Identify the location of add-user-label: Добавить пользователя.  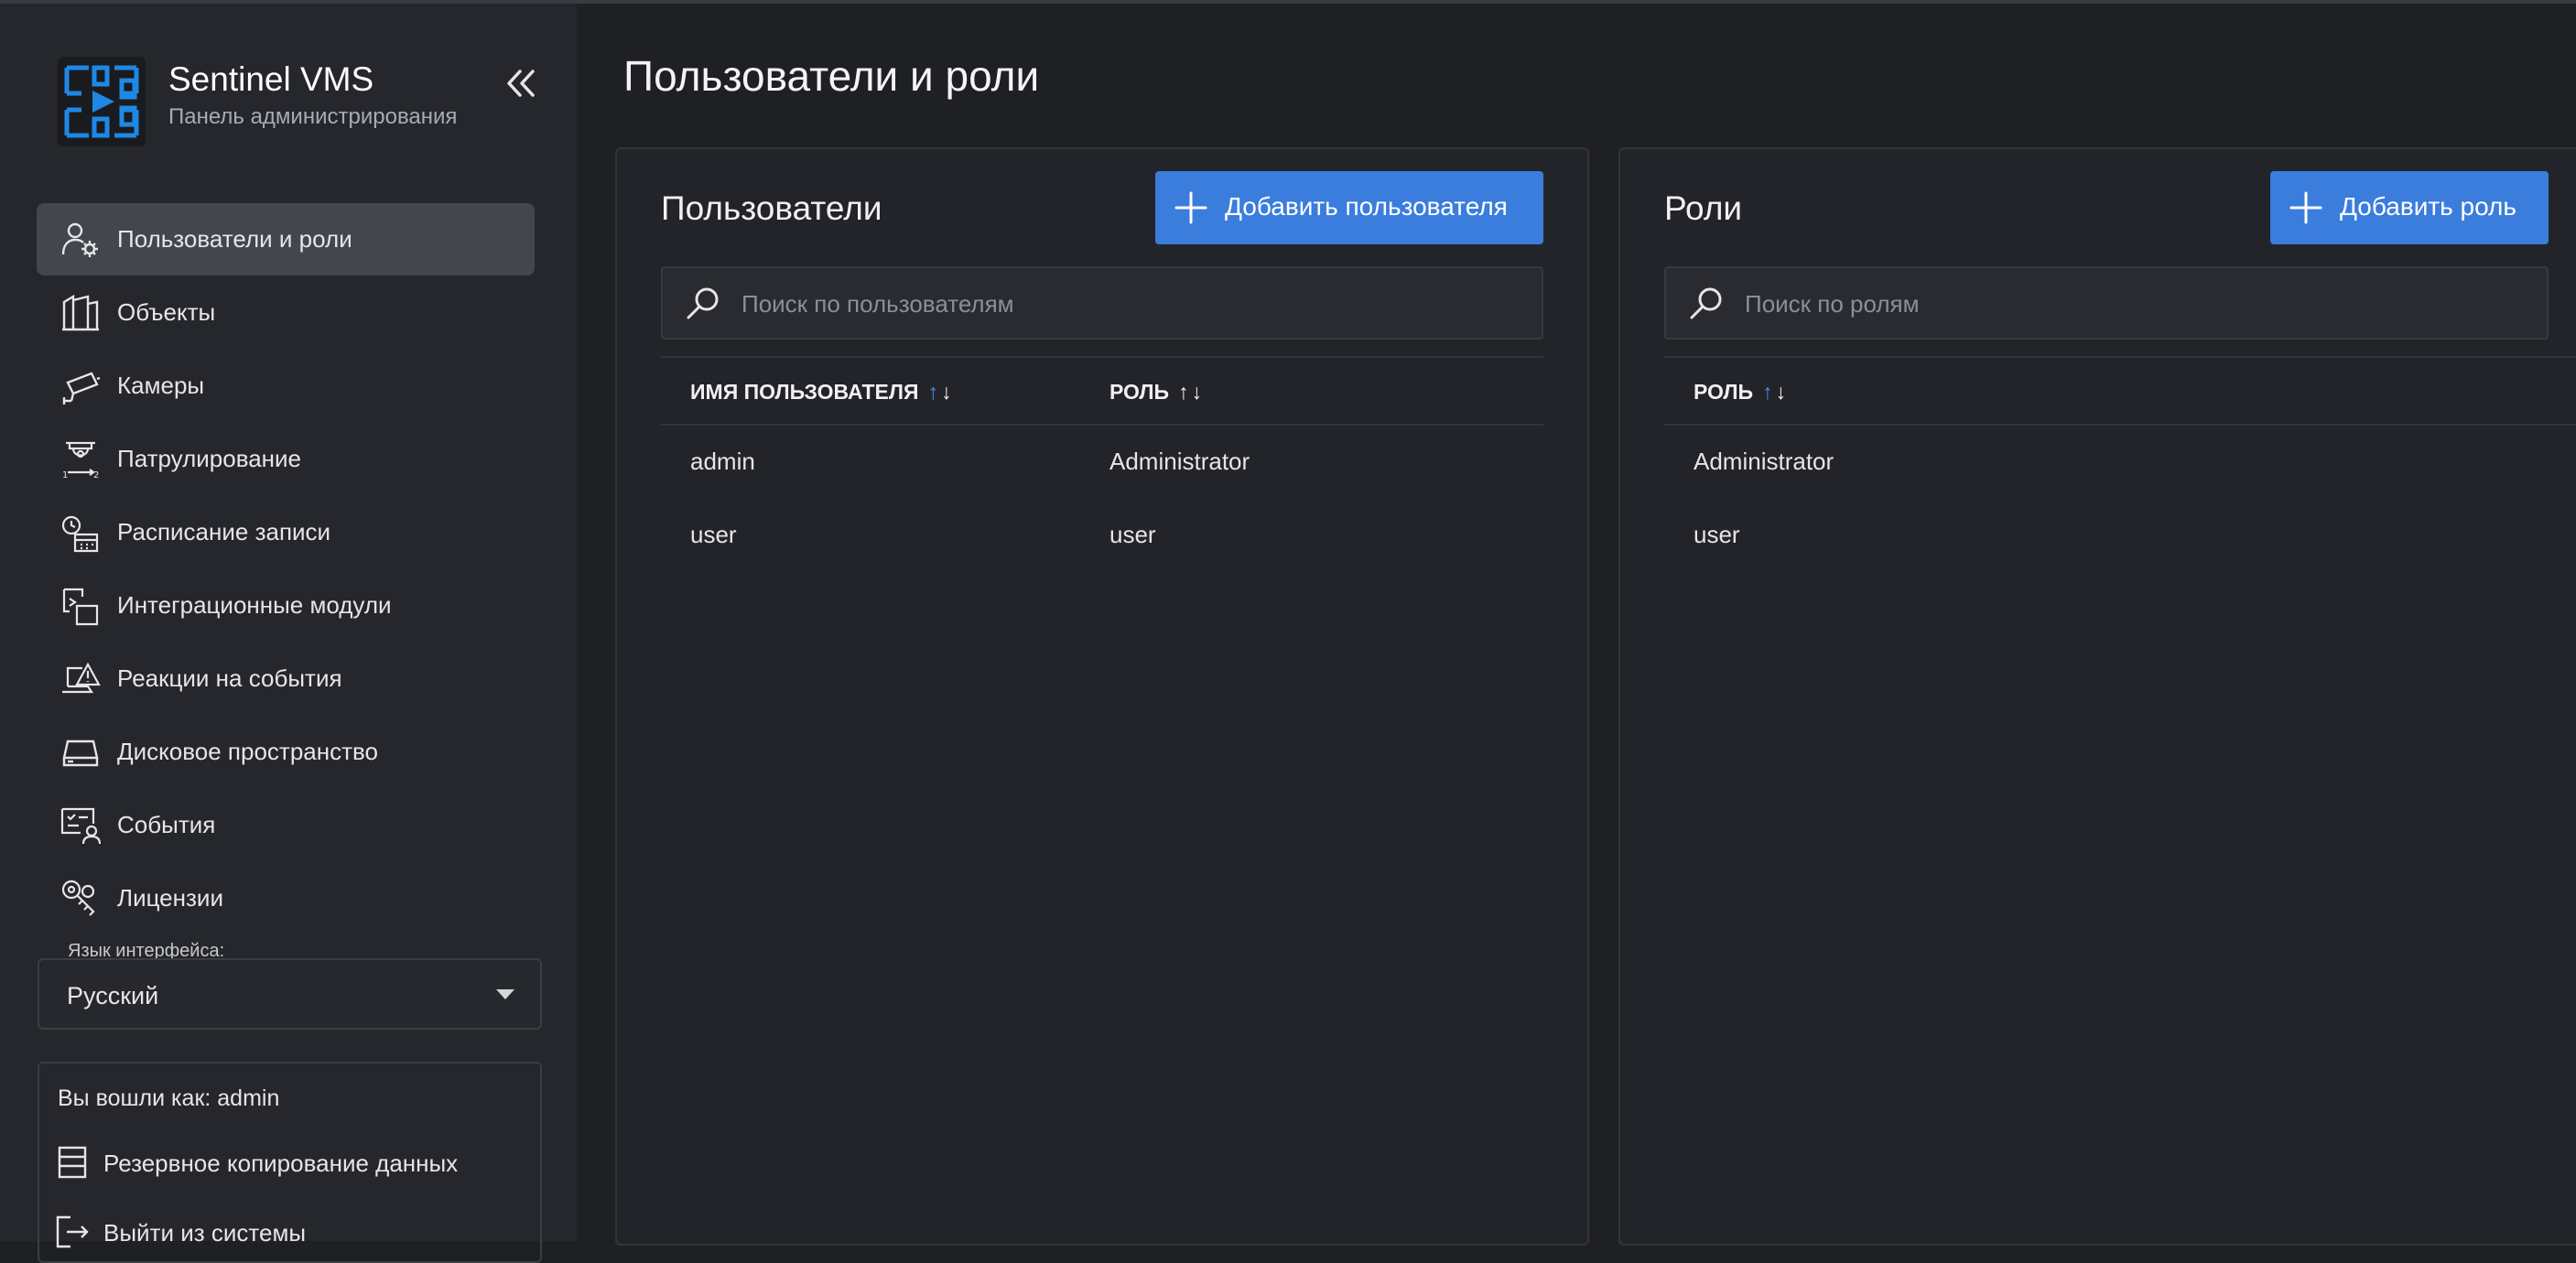
(1367, 207).